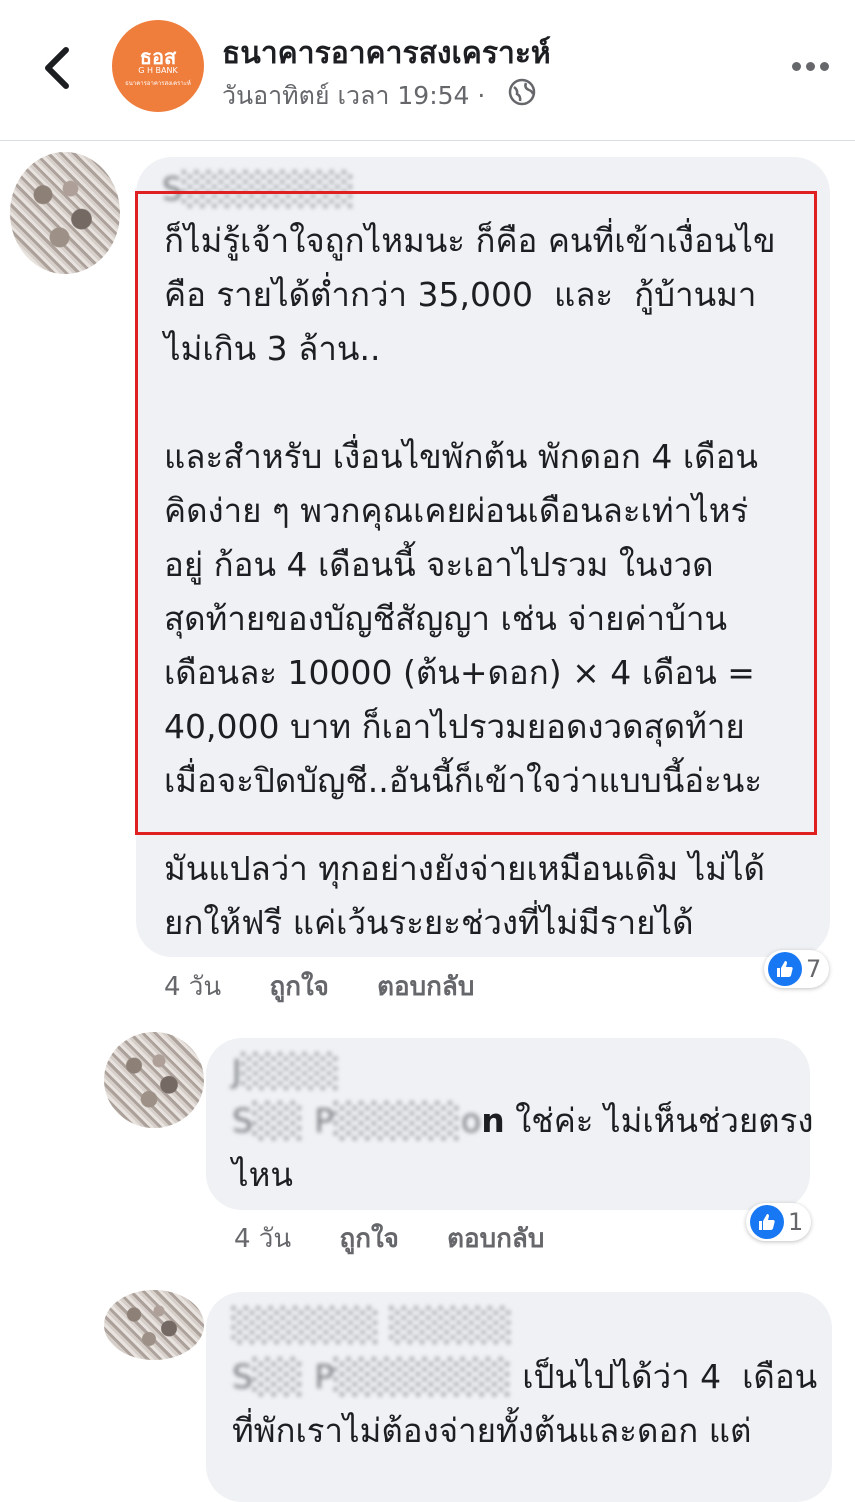 The width and height of the screenshot is (855, 1502). I want to click on mention-tail: n, so click(493, 1120).